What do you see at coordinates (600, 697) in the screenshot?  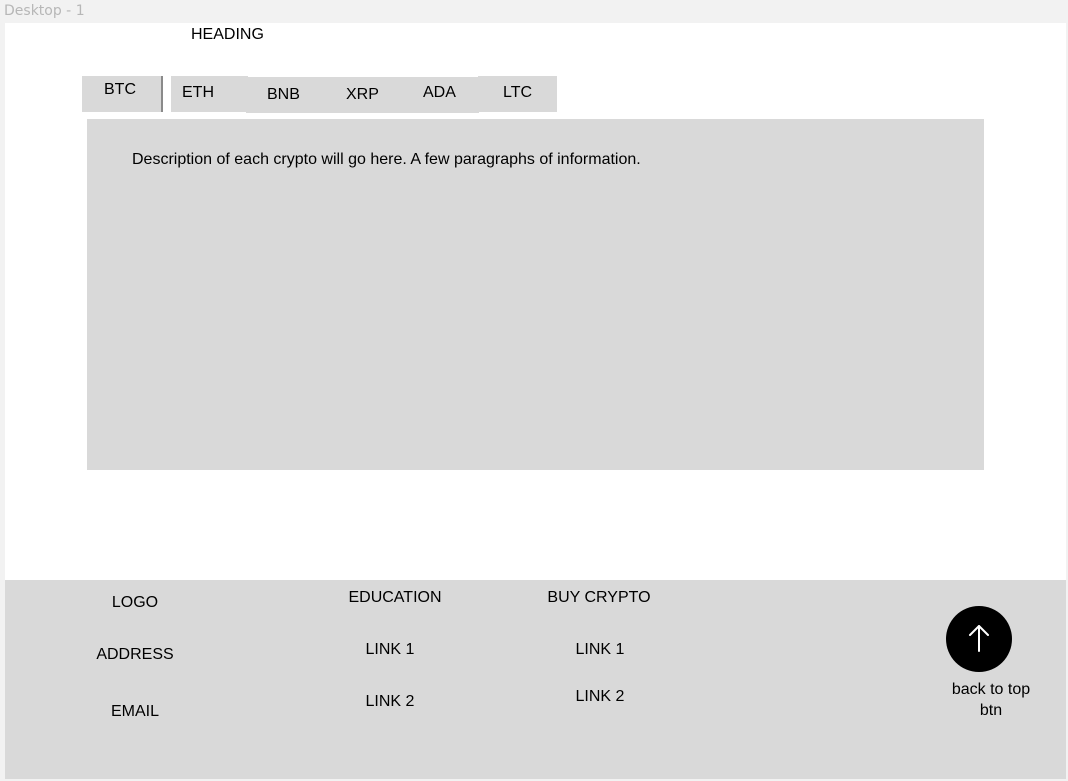 I see `footer-buy-crypto-link-2: LINK 2` at bounding box center [600, 697].